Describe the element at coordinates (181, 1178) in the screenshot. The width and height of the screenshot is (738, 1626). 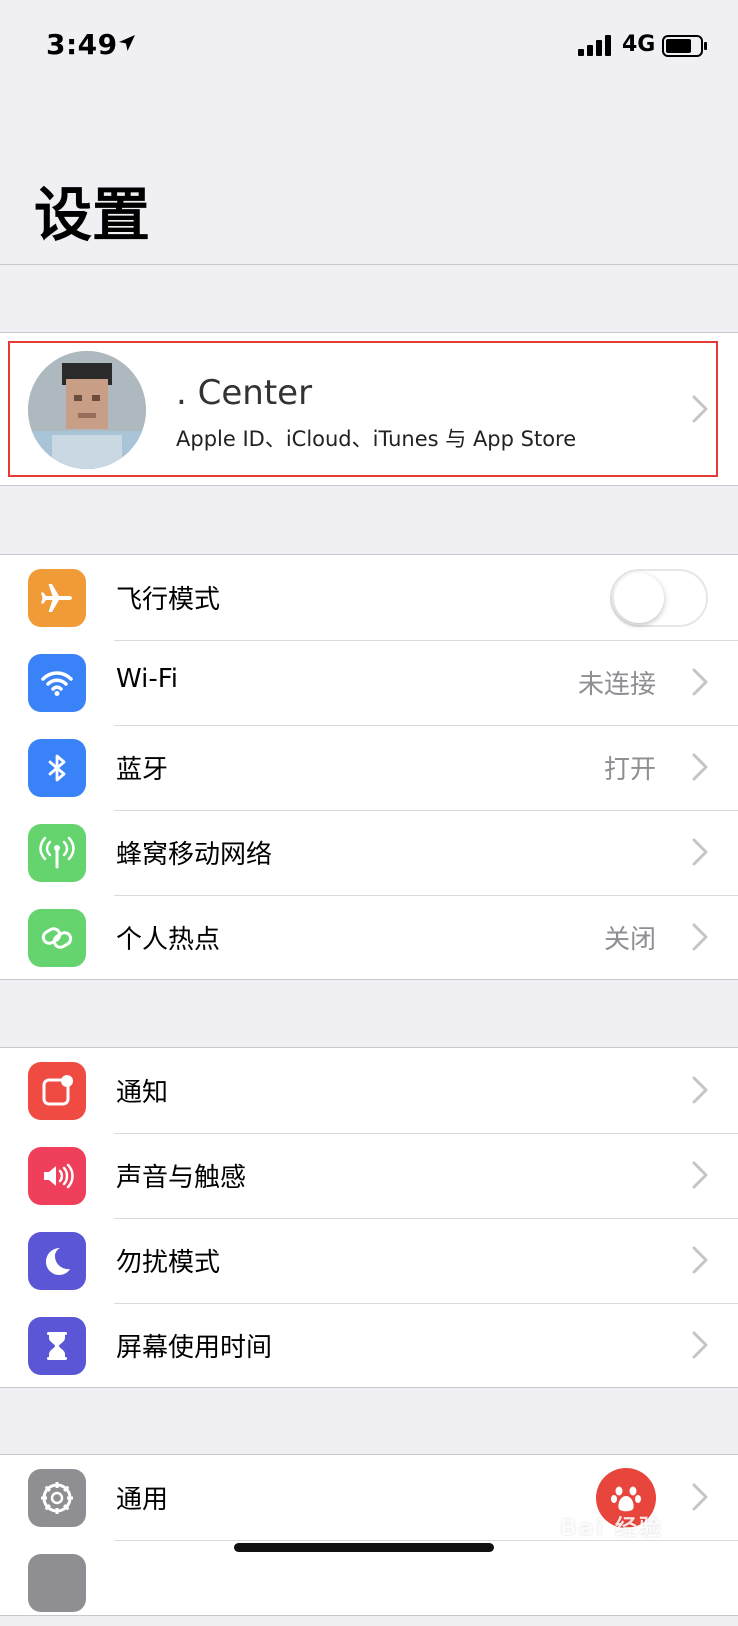
I see `row-label: 声音与触感` at that location.